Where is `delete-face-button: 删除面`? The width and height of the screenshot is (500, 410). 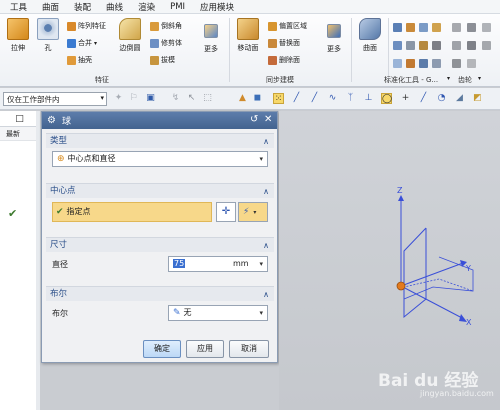
delete-face-button: 删除面 is located at coordinates (284, 60).